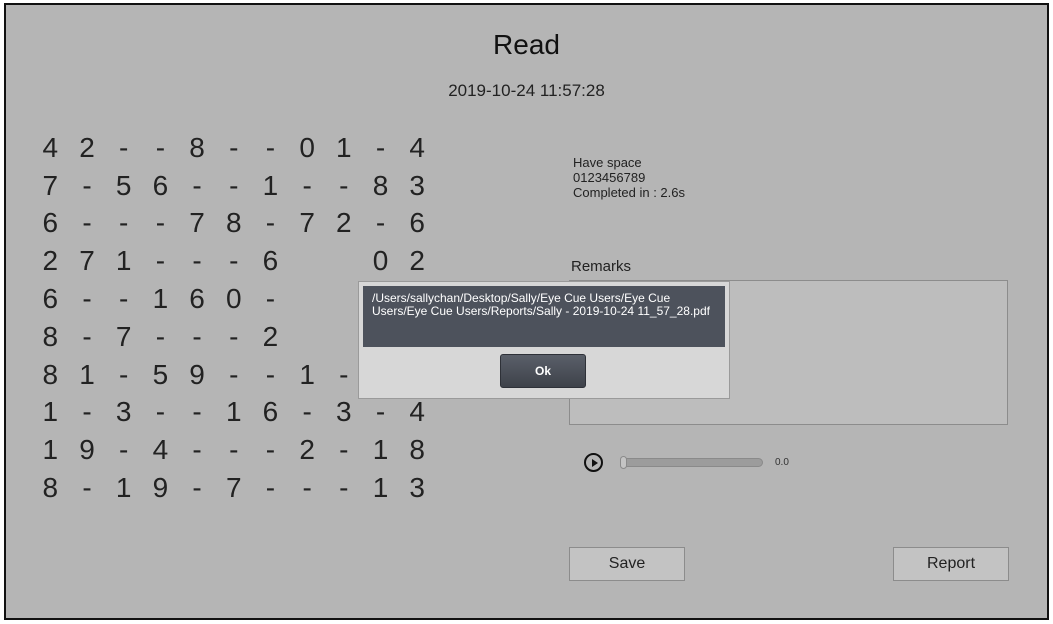 This screenshot has width=1053, height=624. I want to click on grid-cell: 4, so click(160, 450).